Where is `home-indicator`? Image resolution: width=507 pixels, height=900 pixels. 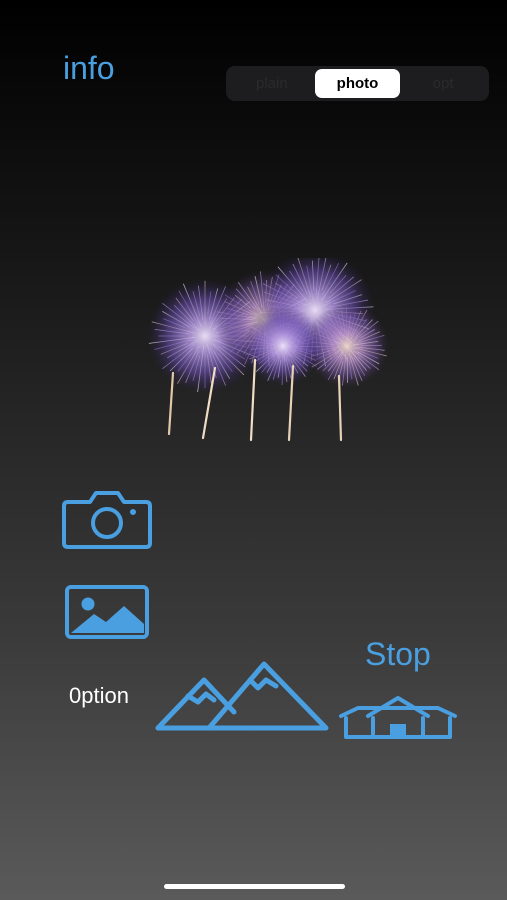
home-indicator is located at coordinates (254, 886).